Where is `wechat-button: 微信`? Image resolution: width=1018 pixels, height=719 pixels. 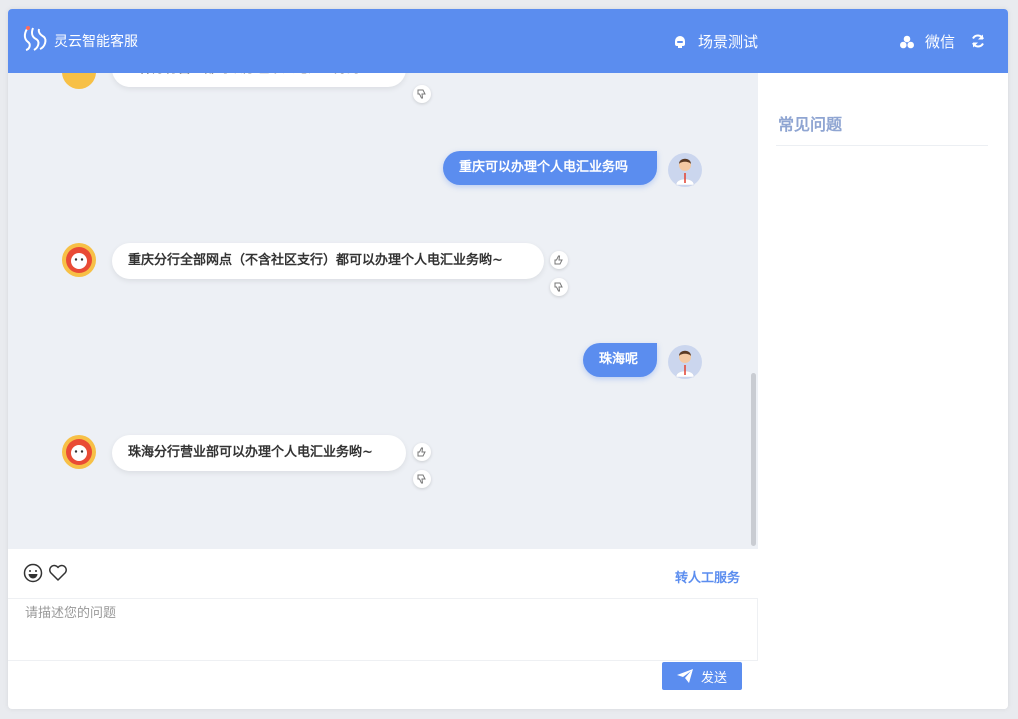 wechat-button: 微信 is located at coordinates (927, 41).